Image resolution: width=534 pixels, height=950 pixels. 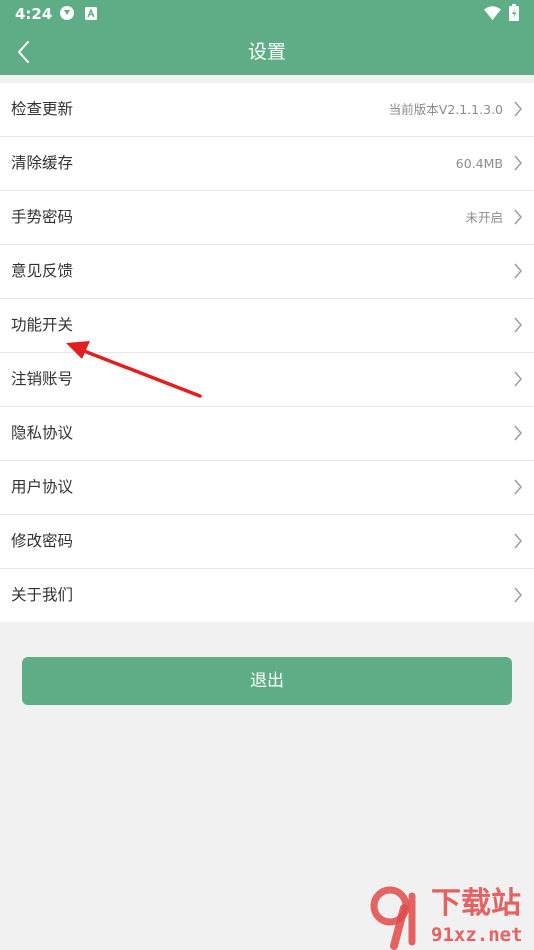 What do you see at coordinates (42, 541) in the screenshot?
I see `settings-item-label: 修改密码` at bounding box center [42, 541].